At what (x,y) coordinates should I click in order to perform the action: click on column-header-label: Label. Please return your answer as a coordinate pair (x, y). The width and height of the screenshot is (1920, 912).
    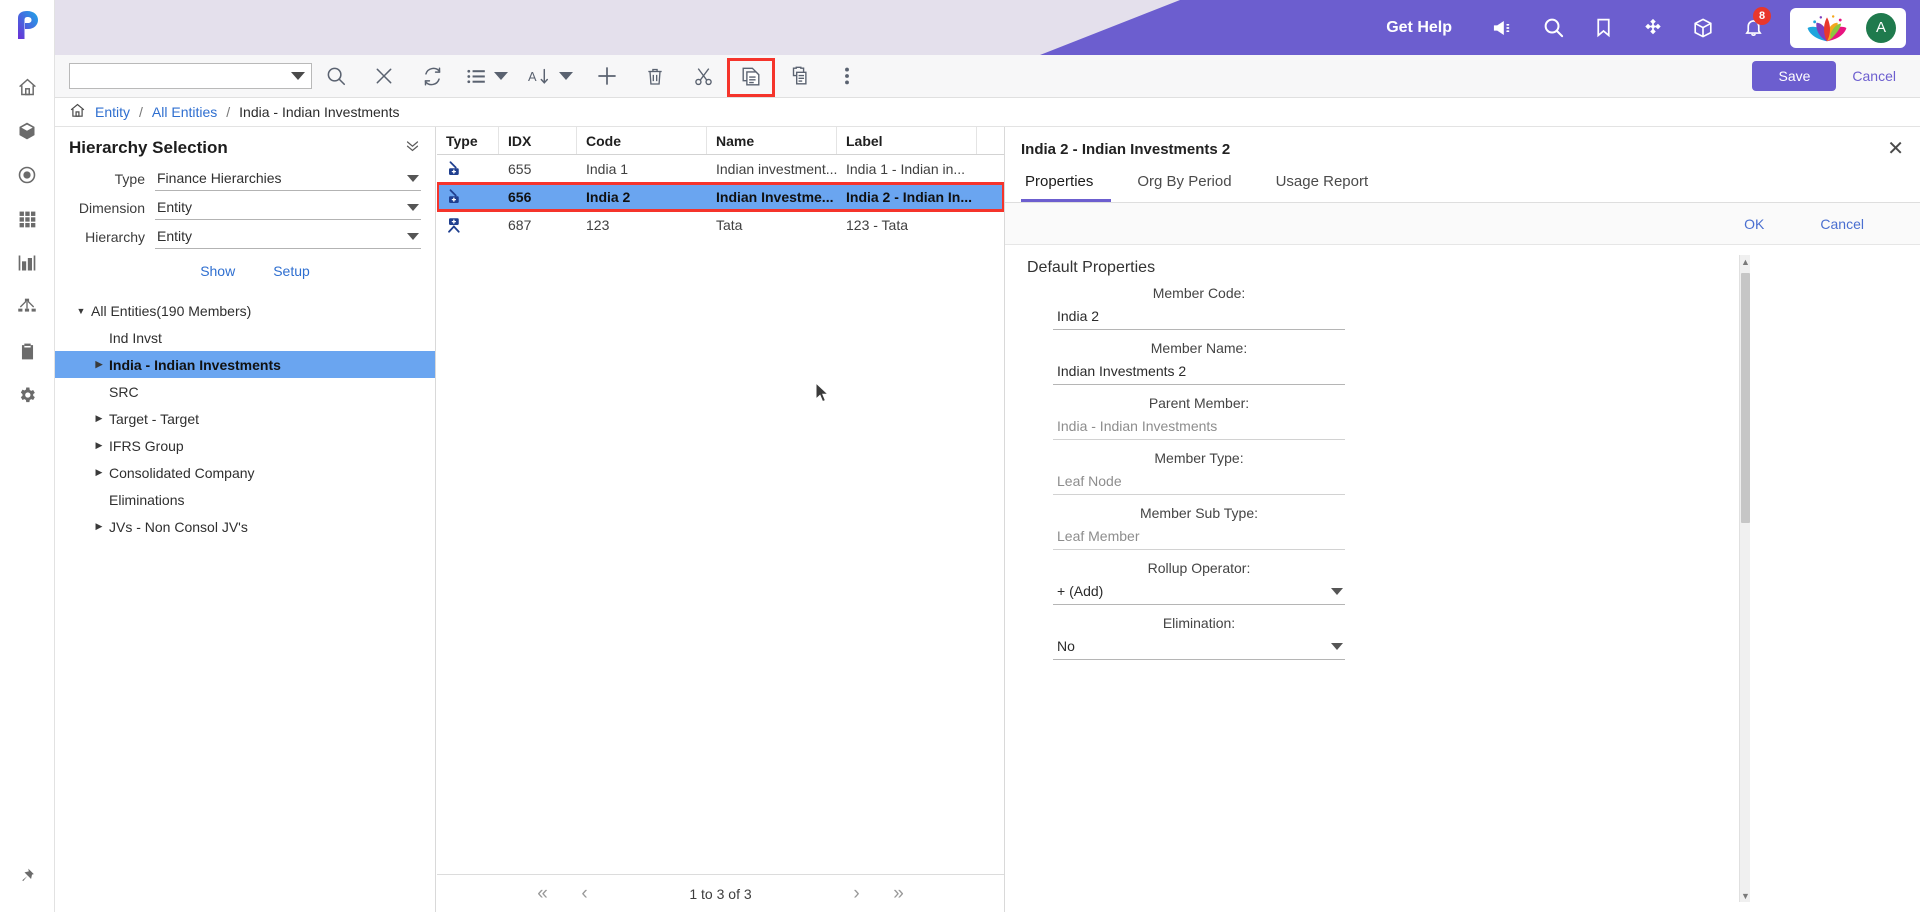
    Looking at the image, I should click on (907, 140).